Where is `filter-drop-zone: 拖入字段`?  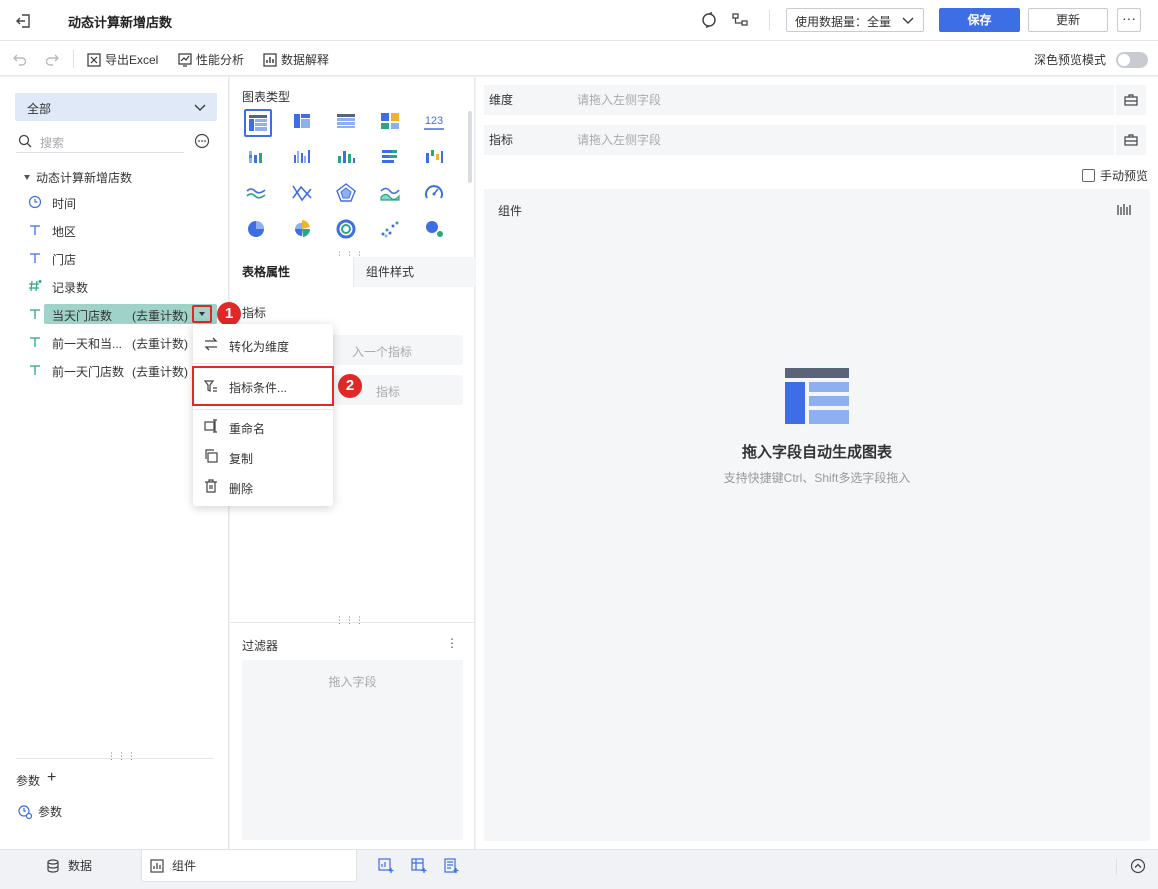 filter-drop-zone: 拖入字段 is located at coordinates (352, 750).